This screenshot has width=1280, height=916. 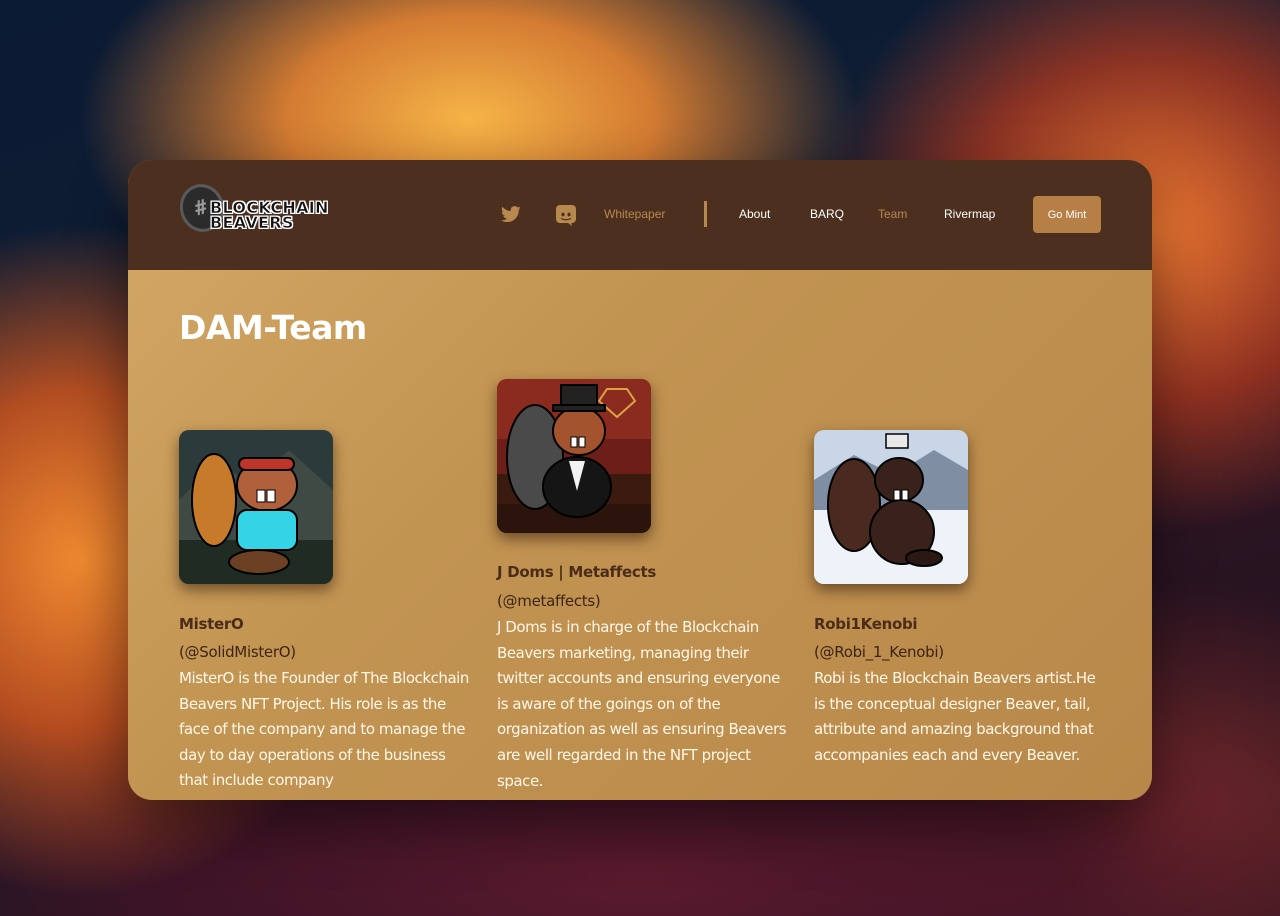 What do you see at coordinates (211, 624) in the screenshot?
I see `member-name: MisterO` at bounding box center [211, 624].